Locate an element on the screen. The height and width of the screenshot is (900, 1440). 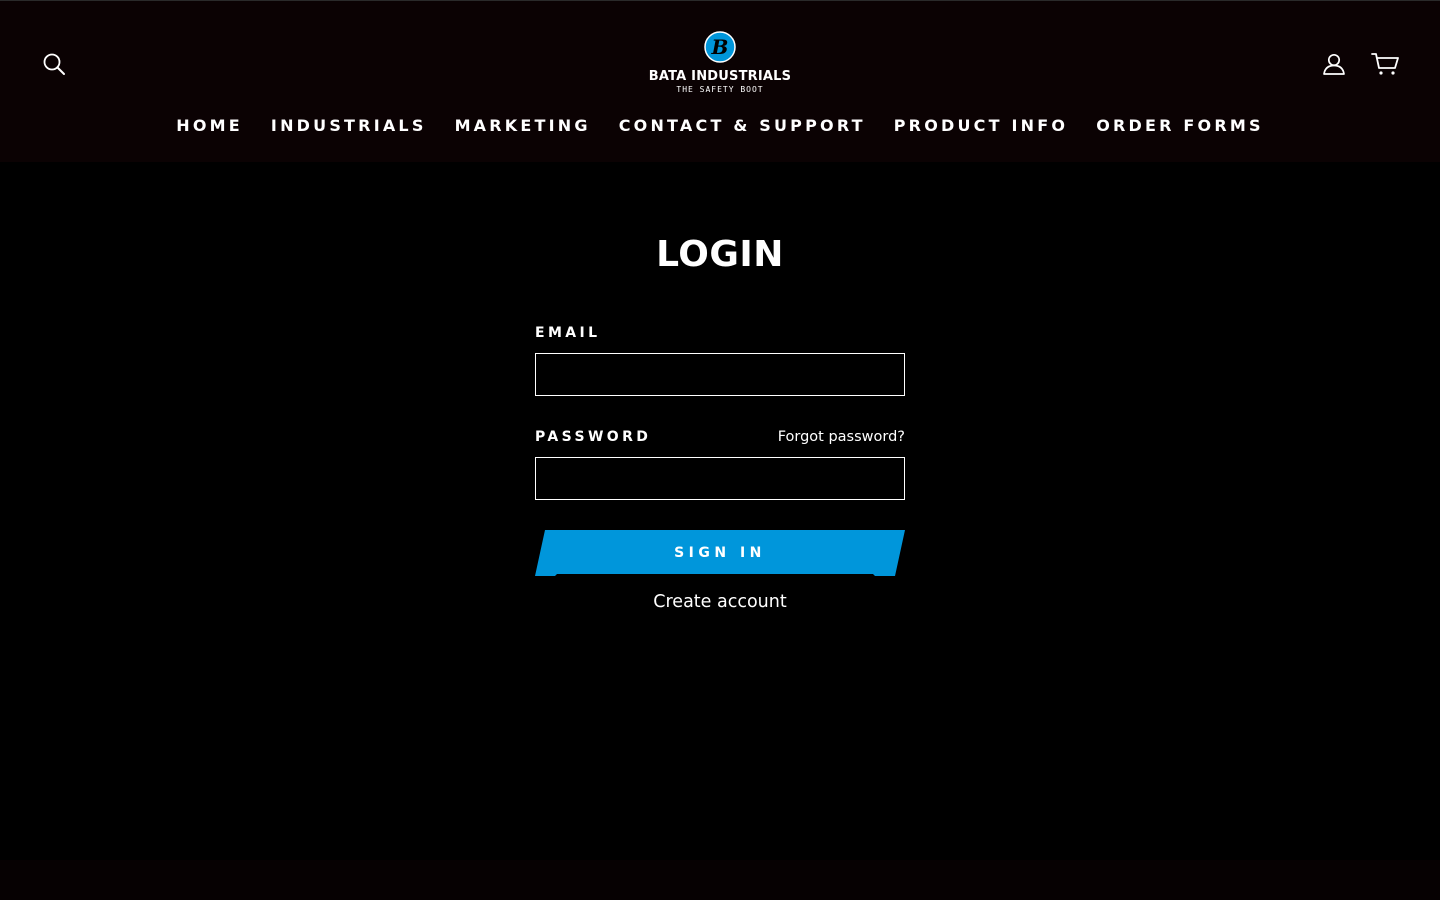
sign-in-button: SIGN IN is located at coordinates (720, 553).